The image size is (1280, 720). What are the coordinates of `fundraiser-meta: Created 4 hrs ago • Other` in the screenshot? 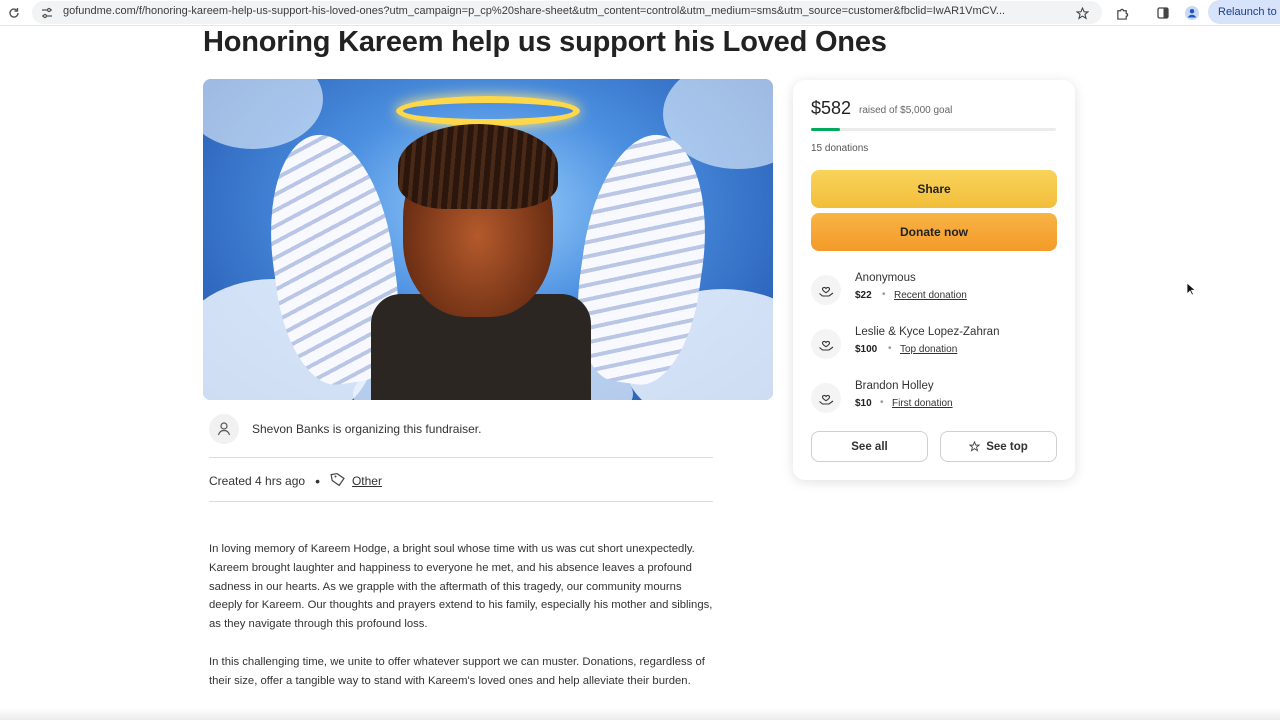 It's located at (295, 480).